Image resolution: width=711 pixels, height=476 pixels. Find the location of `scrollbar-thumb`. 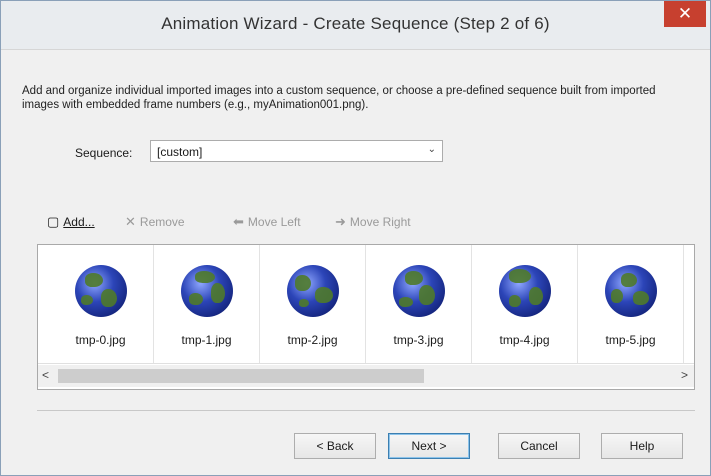

scrollbar-thumb is located at coordinates (241, 376).